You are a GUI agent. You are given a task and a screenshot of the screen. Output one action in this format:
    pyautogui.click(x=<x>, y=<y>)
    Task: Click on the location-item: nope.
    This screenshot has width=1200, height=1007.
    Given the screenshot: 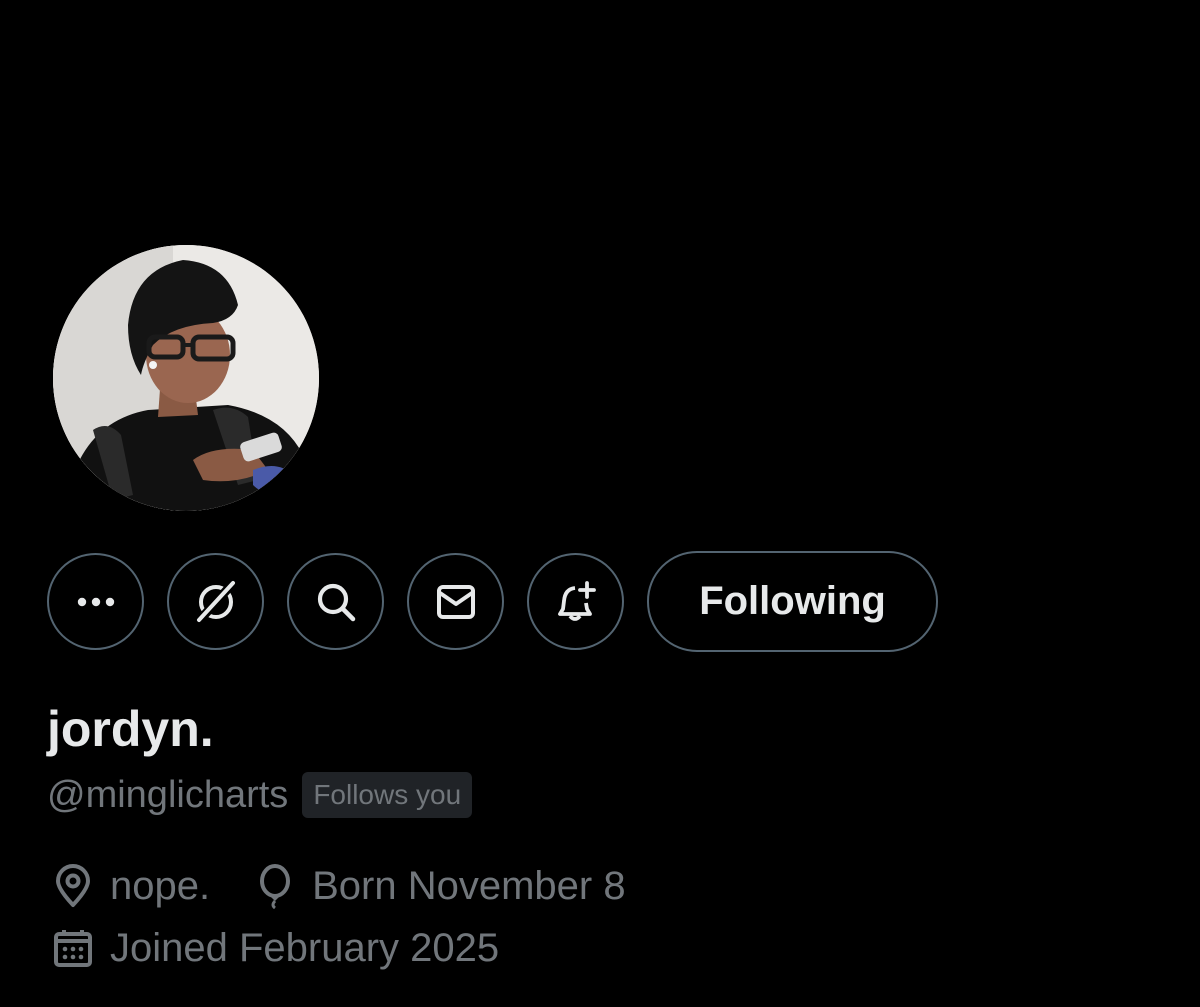 What is the action you would take?
    pyautogui.click(x=130, y=886)
    